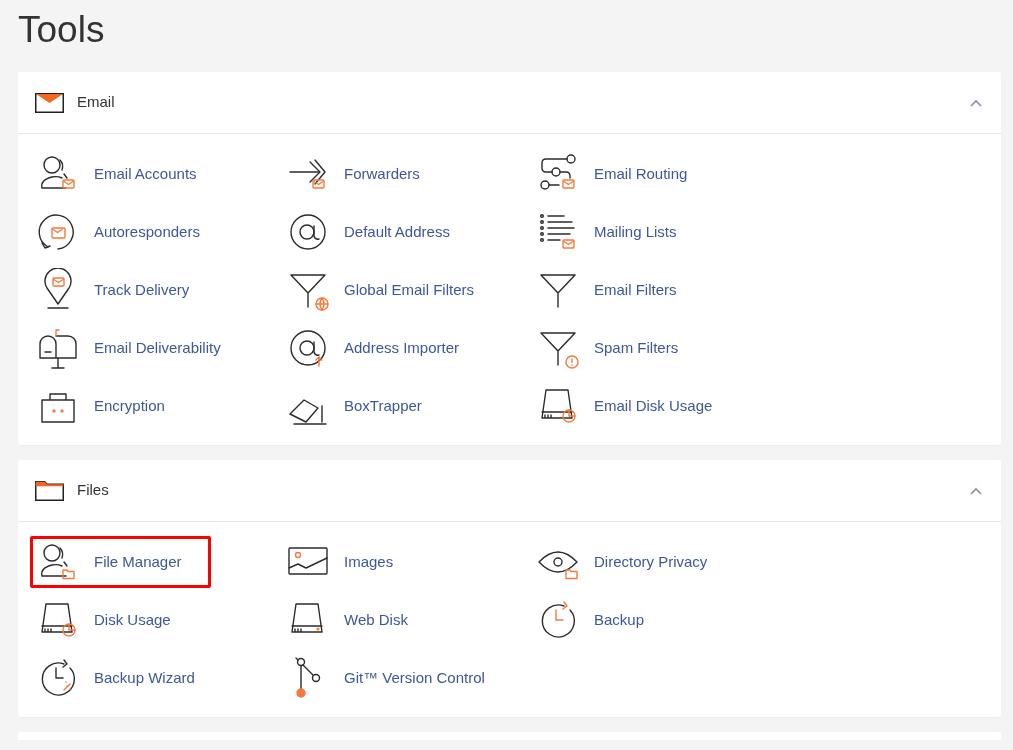 The width and height of the screenshot is (1013, 750). I want to click on tool-link: Encryption, so click(112, 406).